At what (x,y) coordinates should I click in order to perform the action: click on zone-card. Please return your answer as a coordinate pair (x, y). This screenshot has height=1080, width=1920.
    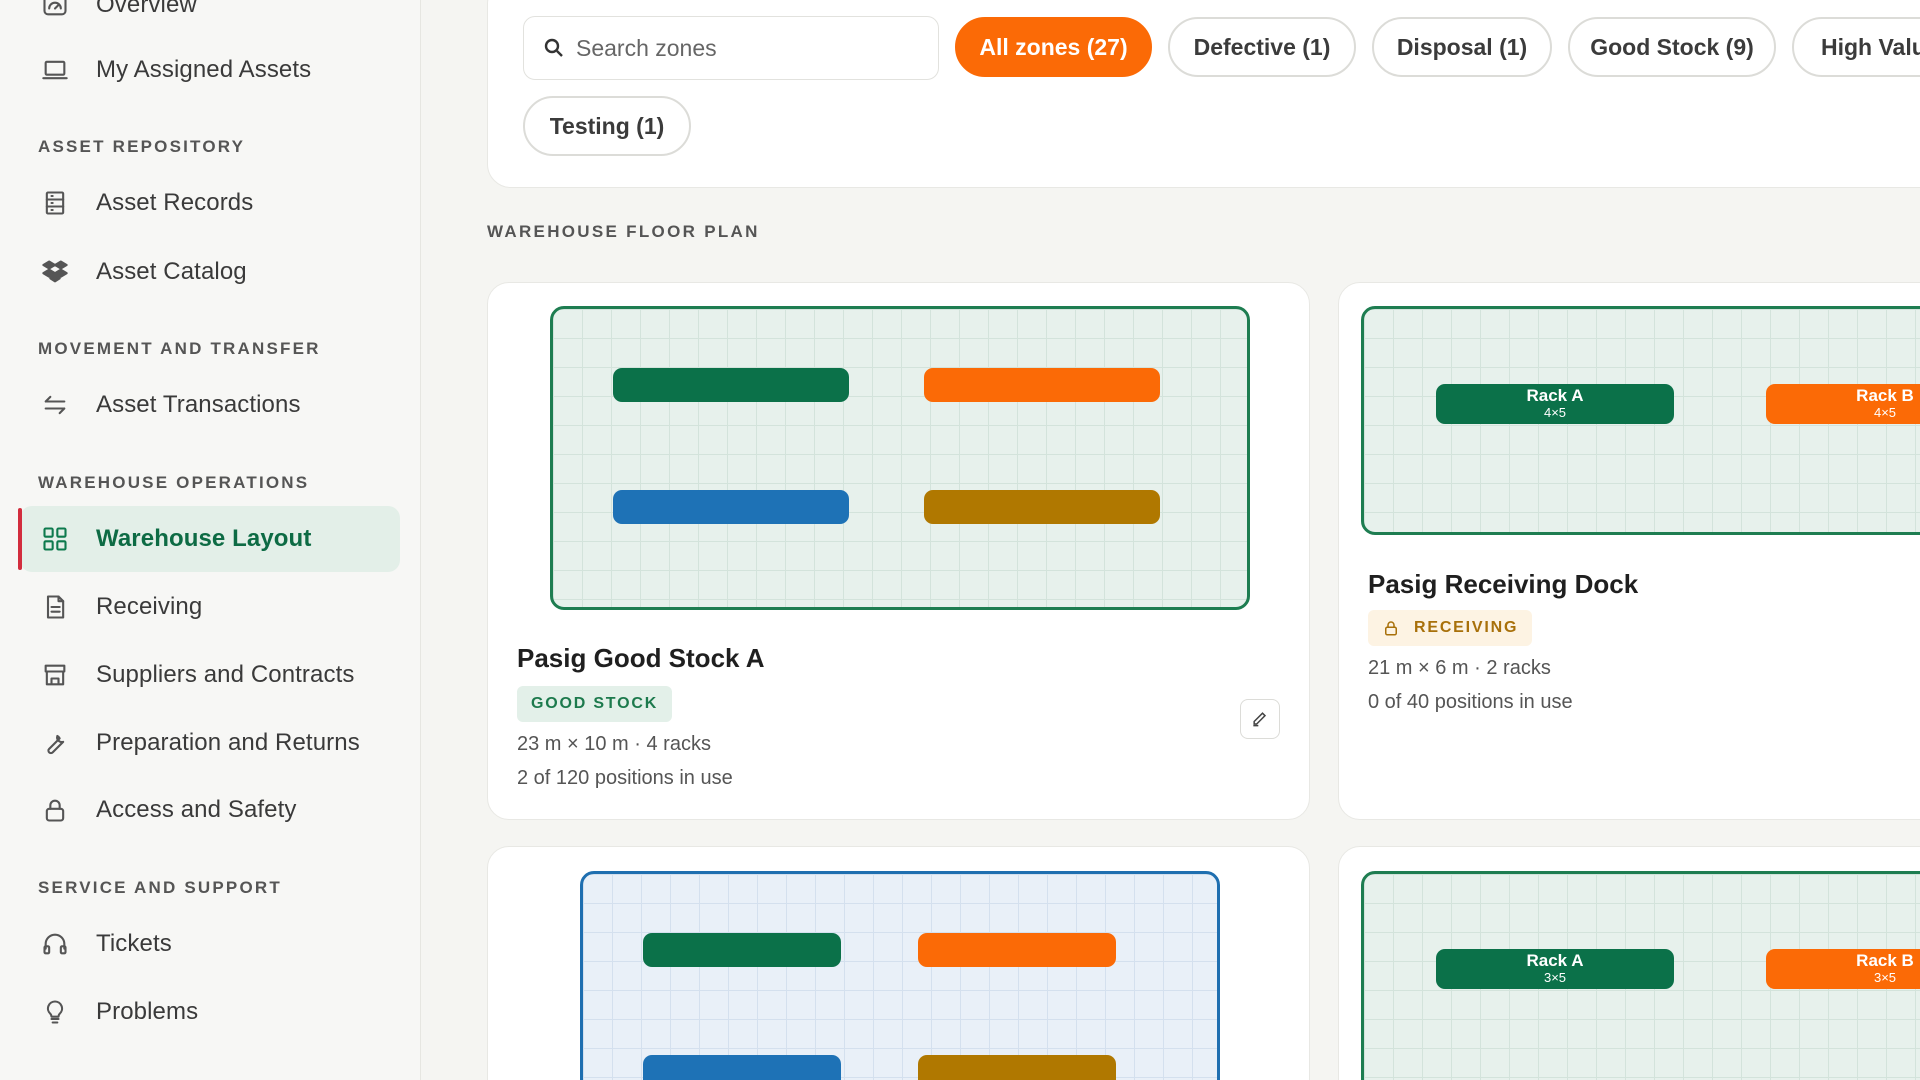
    Looking at the image, I should click on (898, 963).